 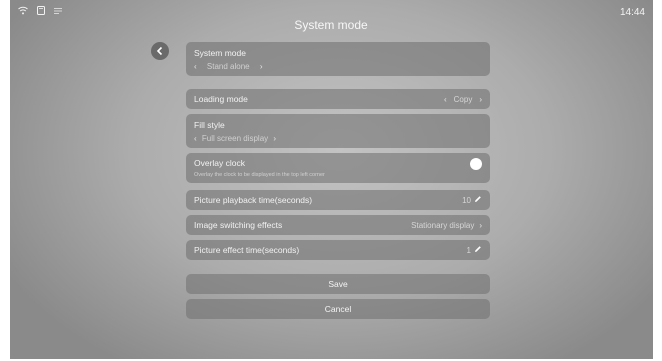 What do you see at coordinates (338, 138) in the screenshot?
I see `fill-style-selector: ‹ Full screen display ›` at bounding box center [338, 138].